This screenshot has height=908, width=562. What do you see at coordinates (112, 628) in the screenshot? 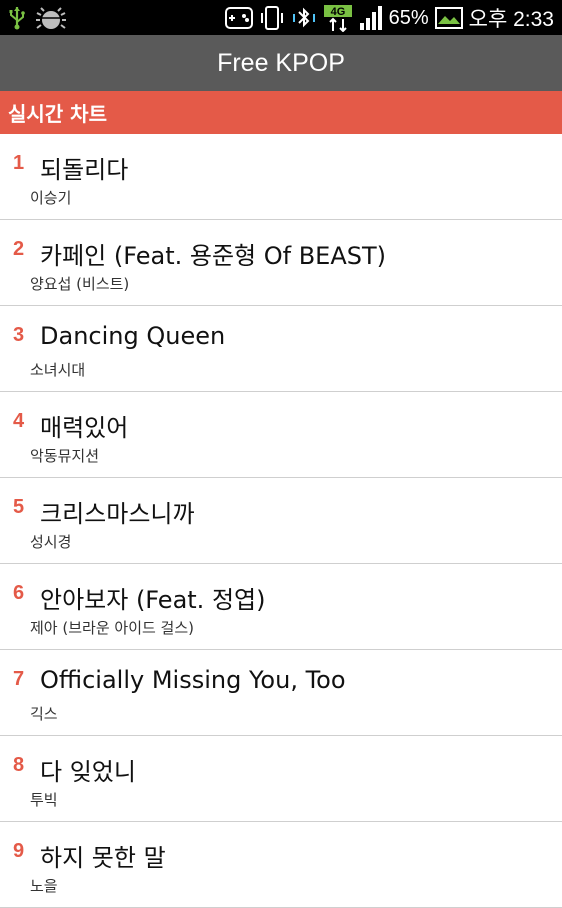
I see `artist-name: 제아 (브라운 아이드 걸스)` at bounding box center [112, 628].